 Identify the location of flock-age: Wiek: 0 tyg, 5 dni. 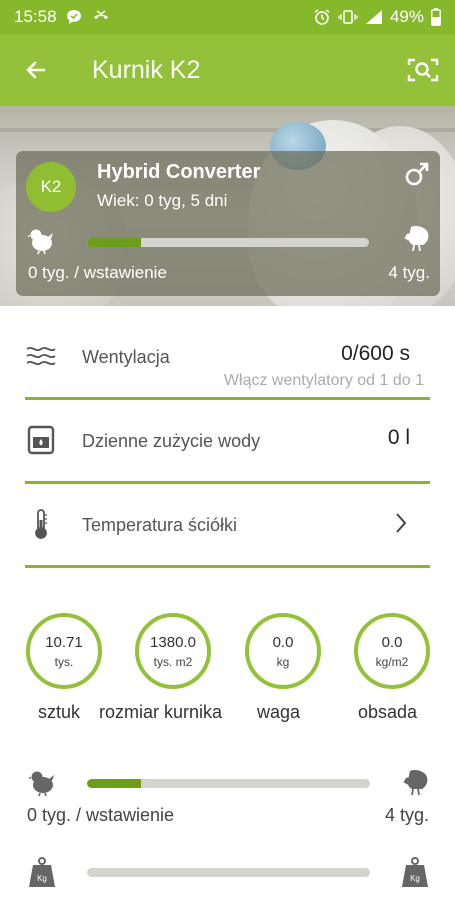
(162, 200).